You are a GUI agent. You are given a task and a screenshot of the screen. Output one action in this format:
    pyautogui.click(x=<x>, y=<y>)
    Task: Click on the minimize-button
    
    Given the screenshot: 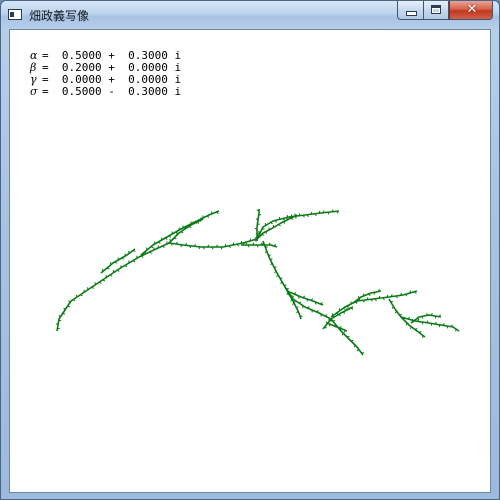 What is the action you would take?
    pyautogui.click(x=410, y=10)
    